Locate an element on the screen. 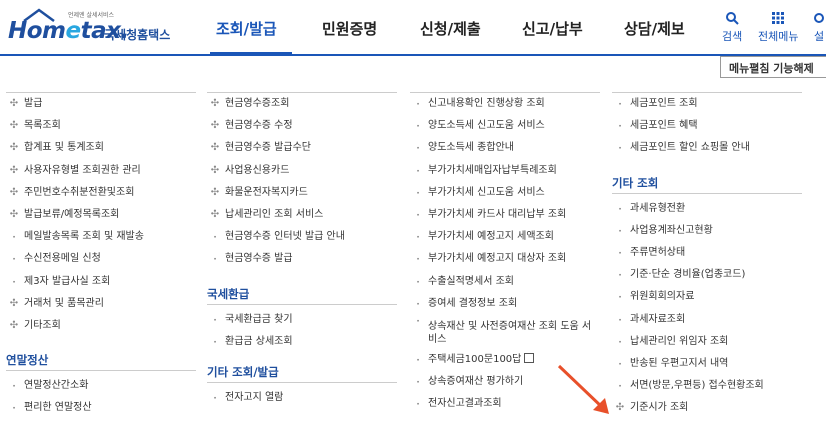 Image resolution: width=826 pixels, height=424 pixels. menu-item: · 양도소득세 종합안내 is located at coordinates (505, 148).